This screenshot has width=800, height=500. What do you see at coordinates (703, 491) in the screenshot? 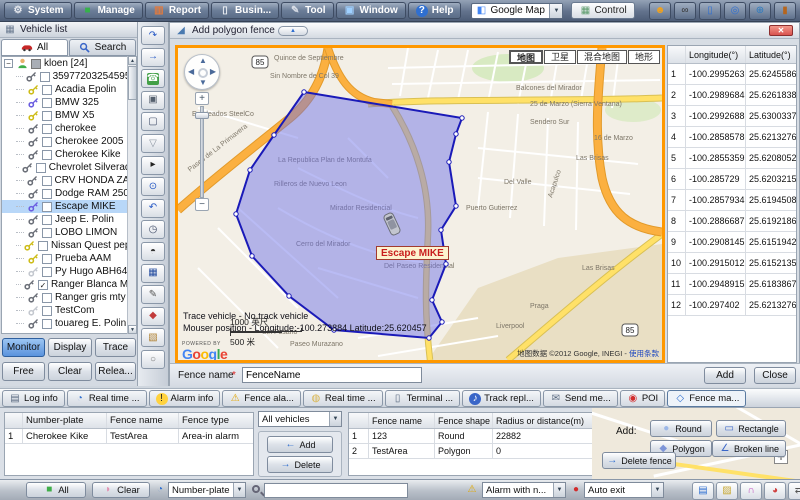
I see `notebook-button: ▤` at bounding box center [703, 491].